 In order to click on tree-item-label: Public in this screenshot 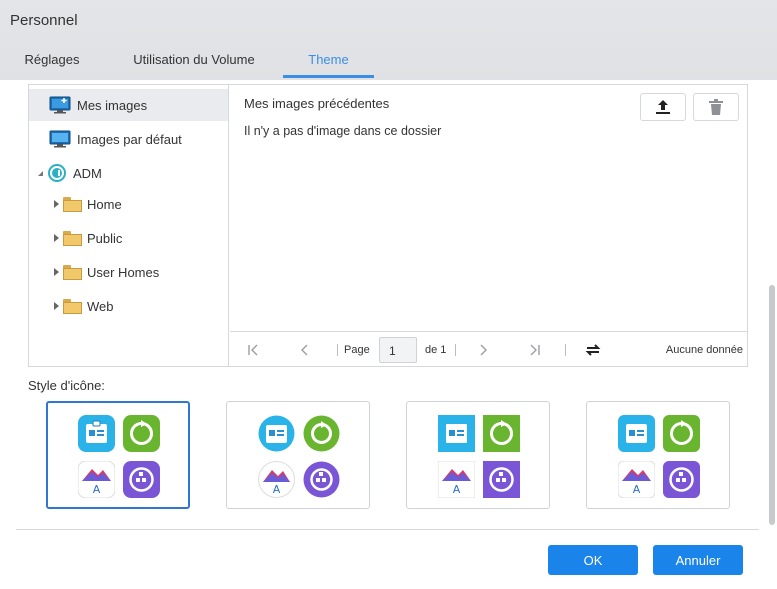, I will do `click(105, 238)`.